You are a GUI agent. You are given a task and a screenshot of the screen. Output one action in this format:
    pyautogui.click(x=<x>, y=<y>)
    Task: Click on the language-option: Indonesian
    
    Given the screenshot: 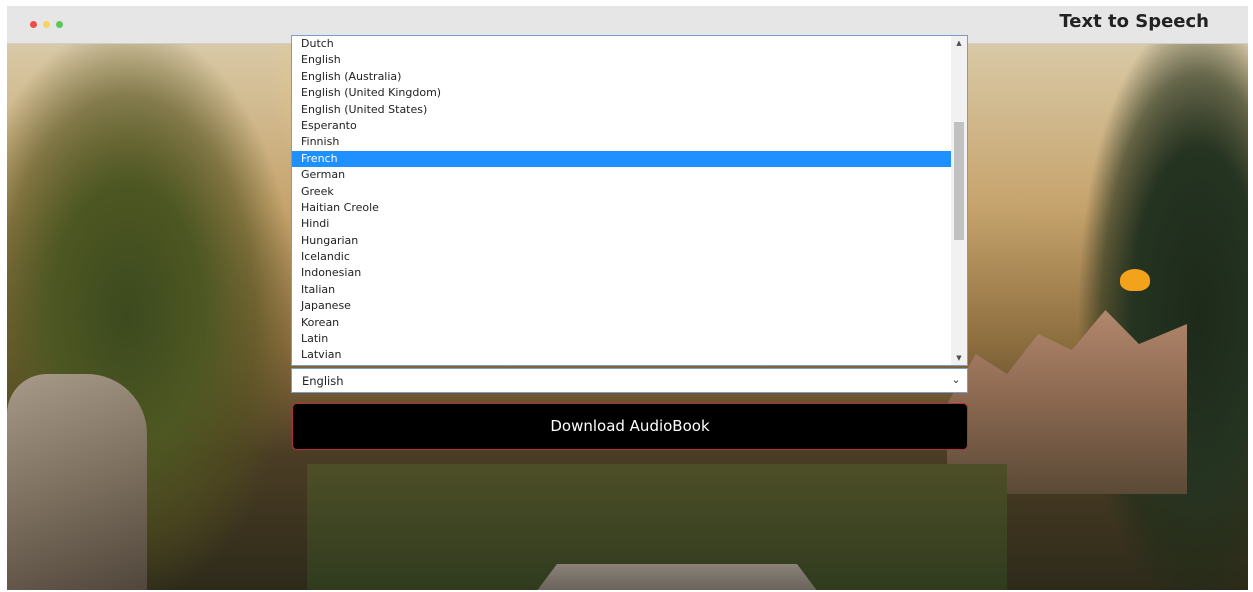 What is the action you would take?
    pyautogui.click(x=622, y=273)
    